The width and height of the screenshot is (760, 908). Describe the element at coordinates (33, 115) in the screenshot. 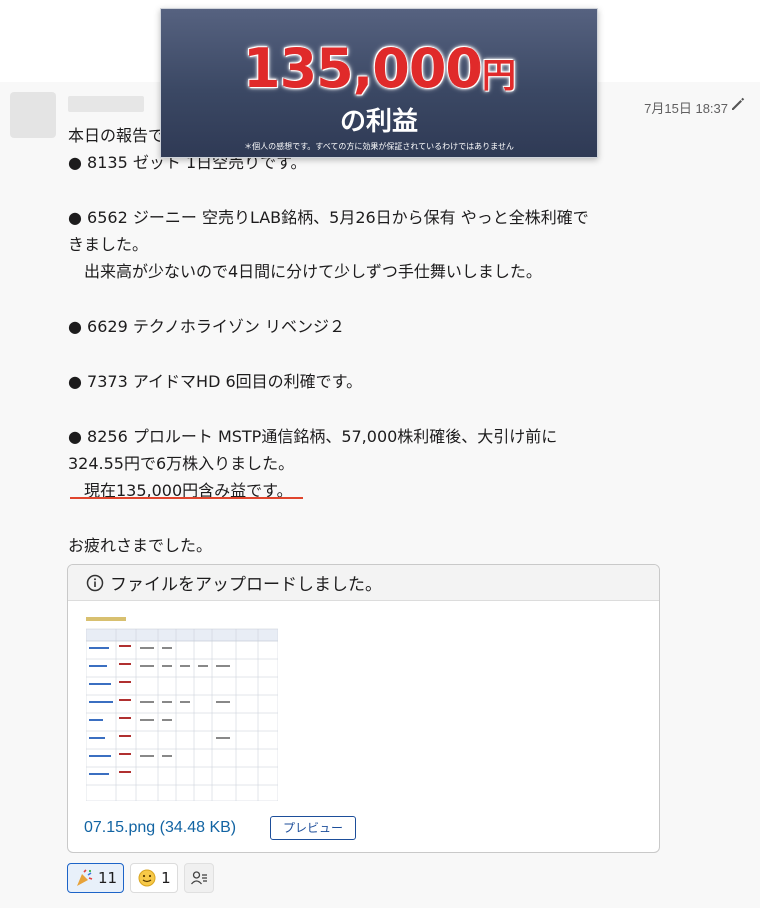

I see `avatar` at that location.